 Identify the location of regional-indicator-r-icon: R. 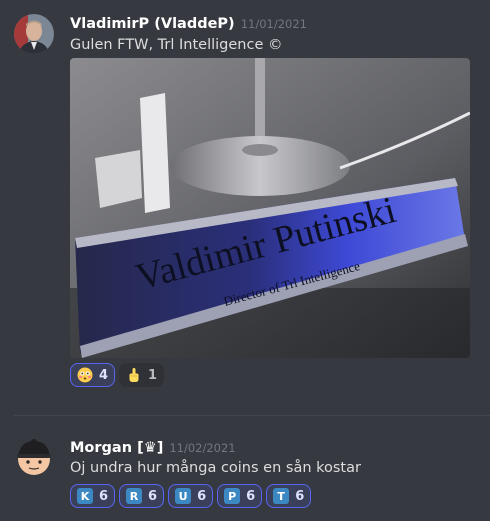
(134, 496).